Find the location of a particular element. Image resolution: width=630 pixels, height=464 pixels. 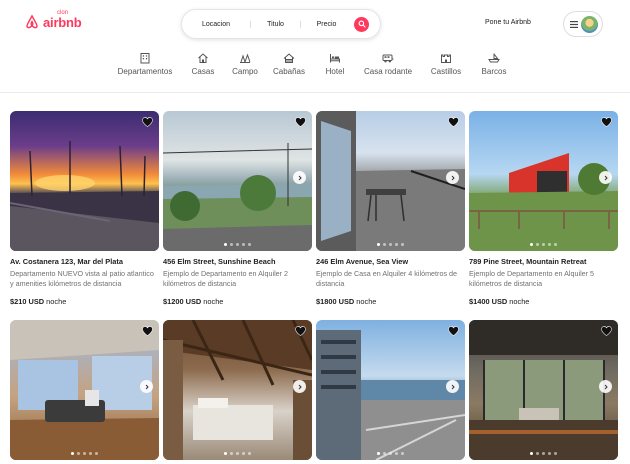

category-label: Casa rodante is located at coordinates (388, 71).